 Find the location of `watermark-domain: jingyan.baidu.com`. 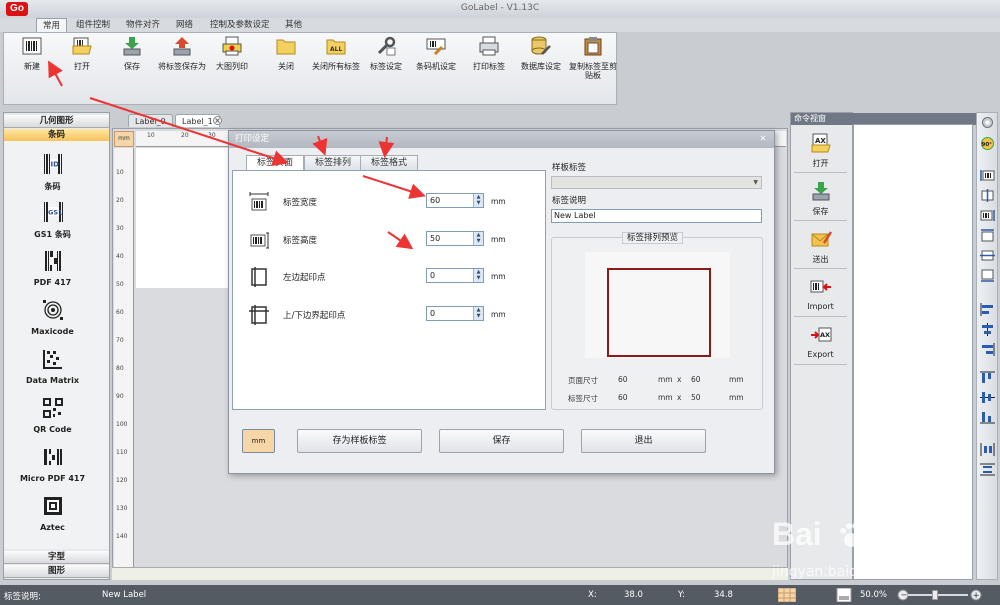

watermark-domain: jingyan.baidu.com is located at coordinates (837, 572).